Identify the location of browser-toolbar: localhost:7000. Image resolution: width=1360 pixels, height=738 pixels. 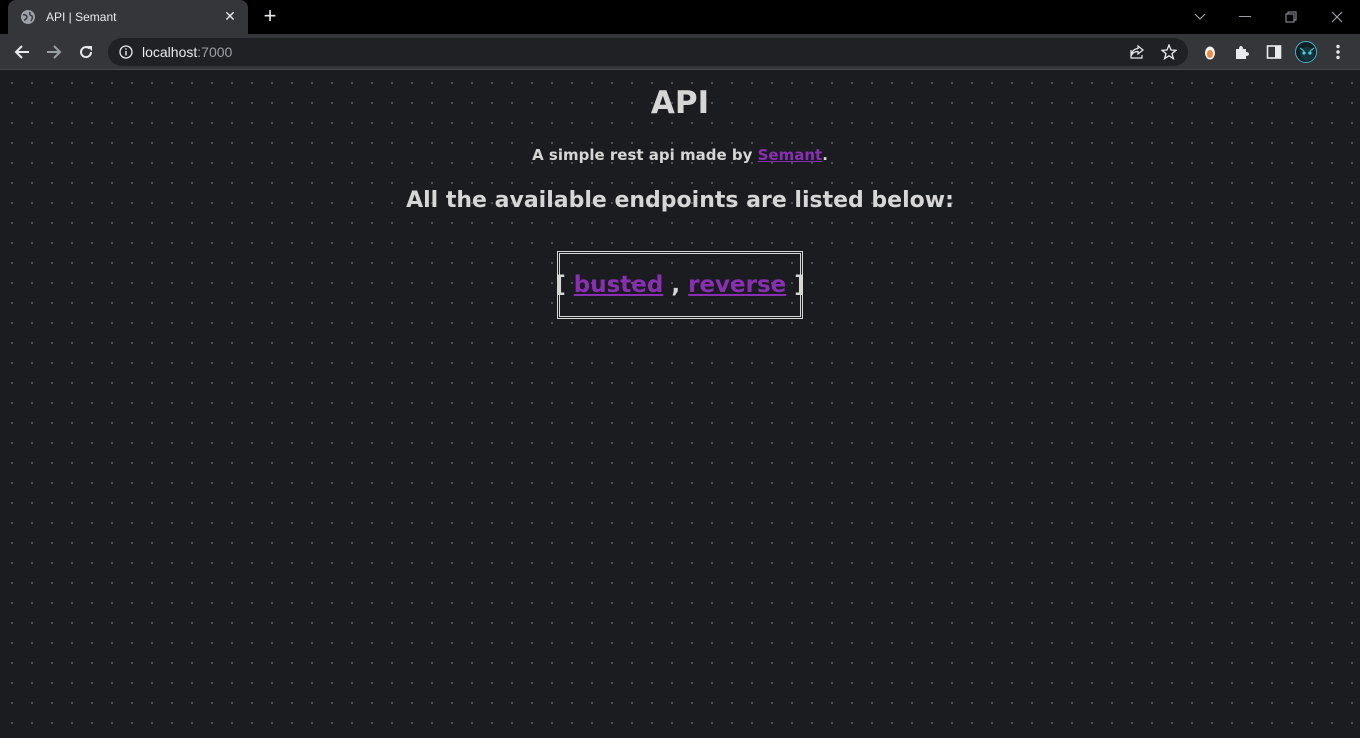
(680, 52).